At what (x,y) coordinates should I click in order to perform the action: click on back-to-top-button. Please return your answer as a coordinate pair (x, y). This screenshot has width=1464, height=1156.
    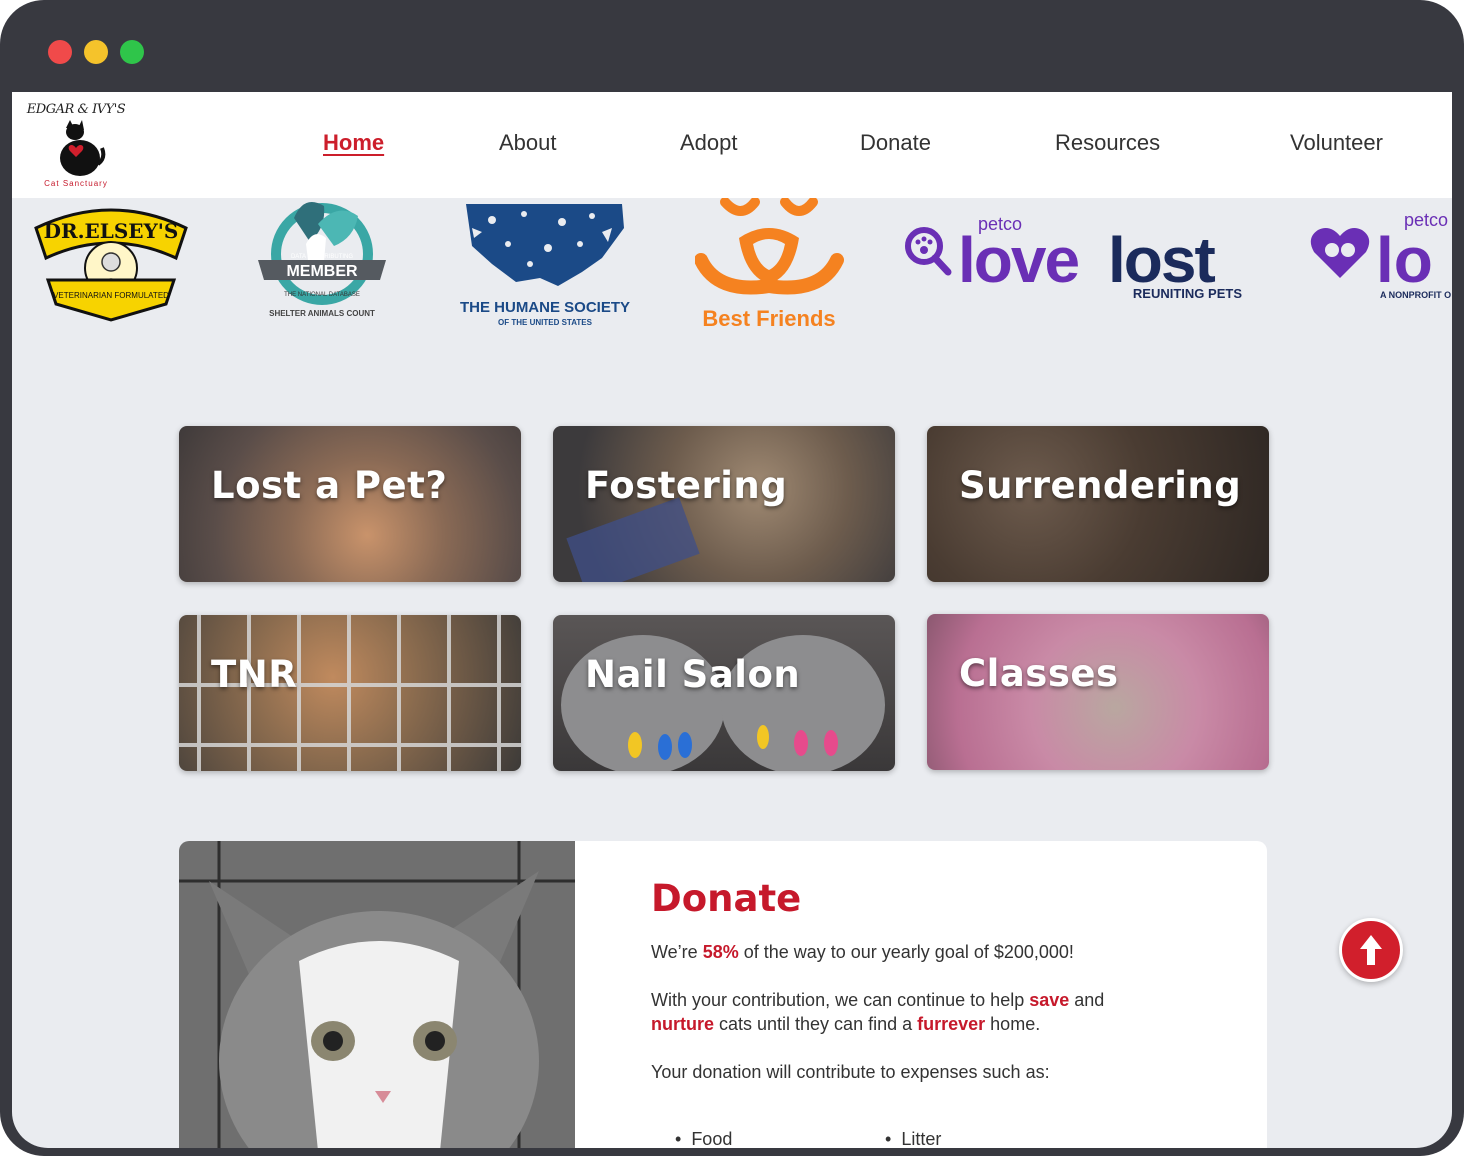
    Looking at the image, I should click on (1371, 950).